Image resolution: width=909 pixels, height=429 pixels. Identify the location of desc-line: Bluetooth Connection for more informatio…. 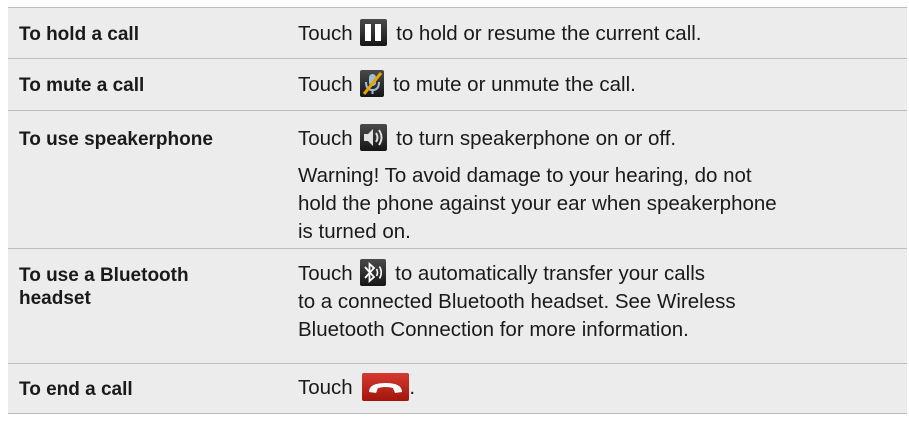
(493, 329).